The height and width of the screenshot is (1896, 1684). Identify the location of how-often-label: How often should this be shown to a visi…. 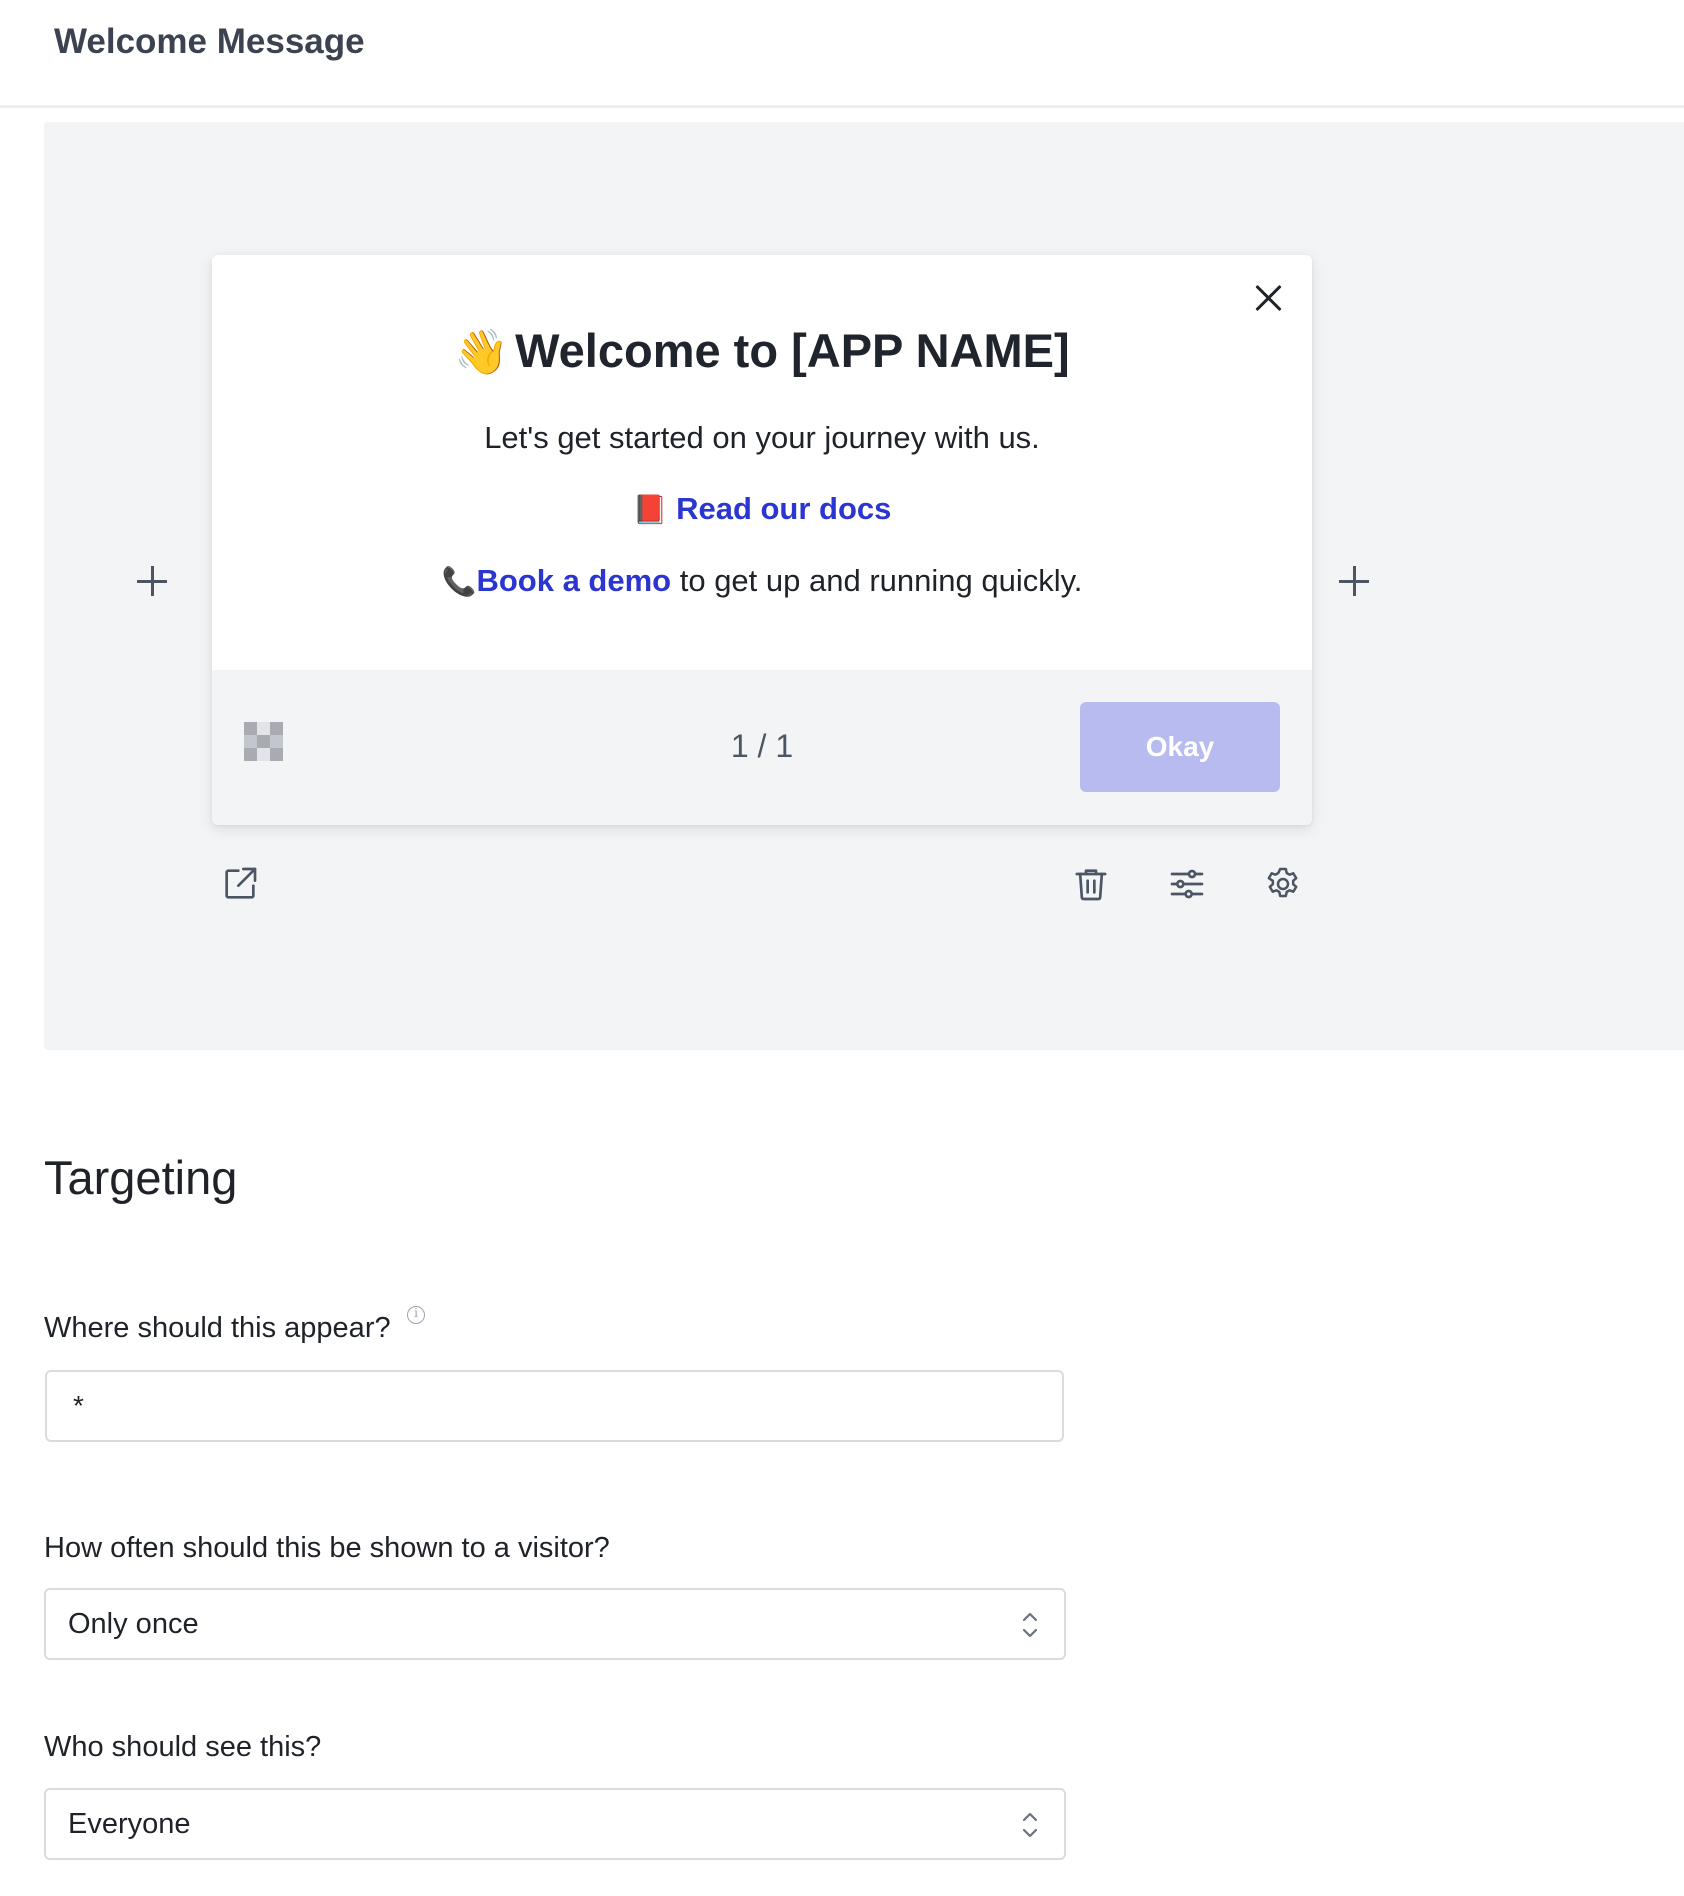
(327, 1548).